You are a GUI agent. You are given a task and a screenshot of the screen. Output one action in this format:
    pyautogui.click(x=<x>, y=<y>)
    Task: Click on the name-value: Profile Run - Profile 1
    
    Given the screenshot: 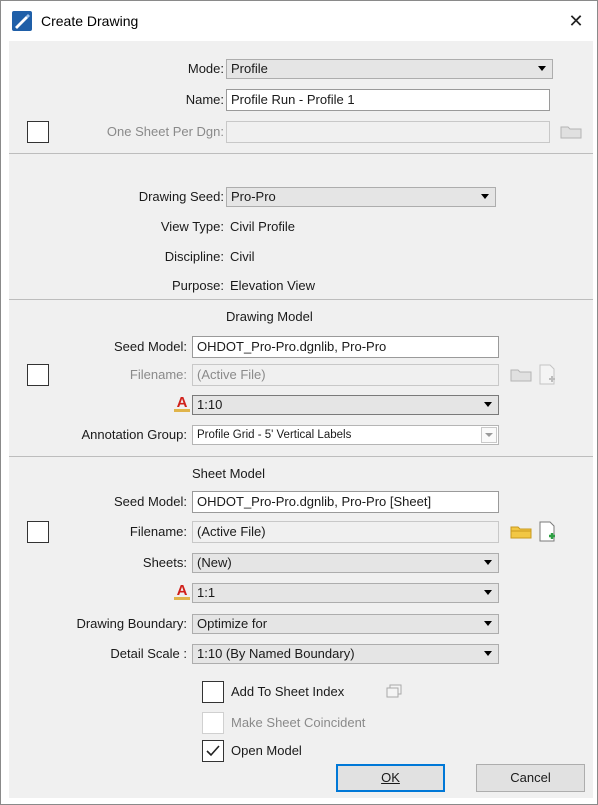 What is the action you would take?
    pyautogui.click(x=293, y=99)
    